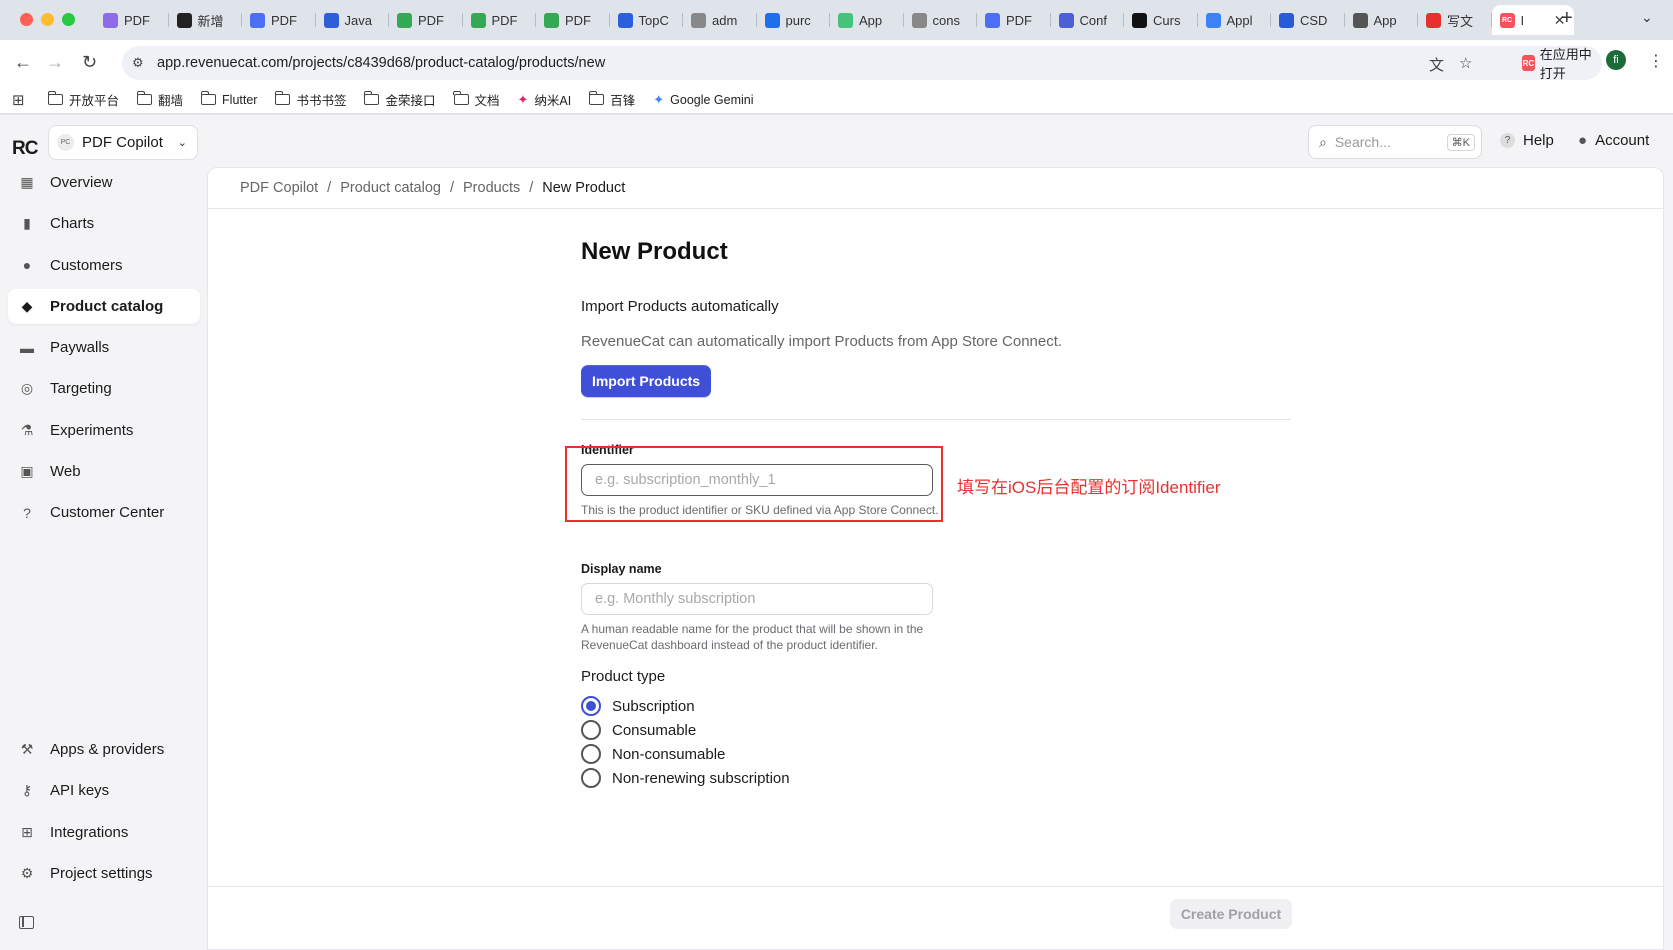 Image resolution: width=1673 pixels, height=950 pixels. Describe the element at coordinates (1308, 20) in the screenshot. I see `browser-tab: CSD` at that location.